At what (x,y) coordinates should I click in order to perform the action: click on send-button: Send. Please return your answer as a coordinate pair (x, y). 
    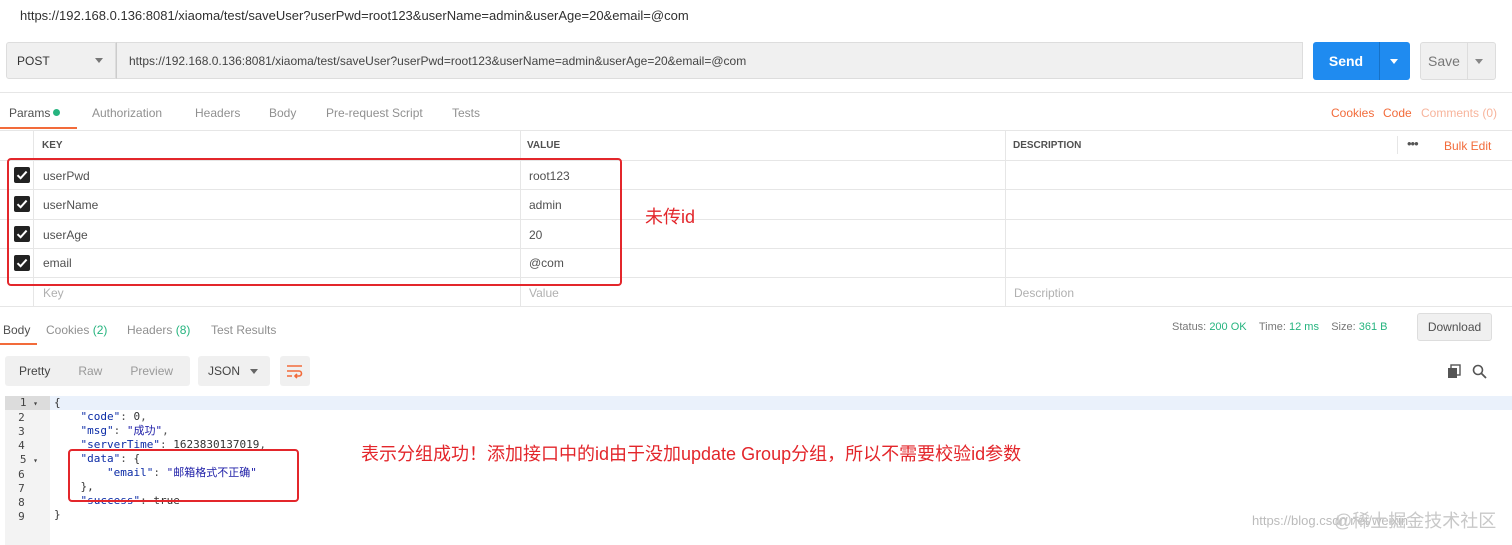
    Looking at the image, I should click on (1361, 61).